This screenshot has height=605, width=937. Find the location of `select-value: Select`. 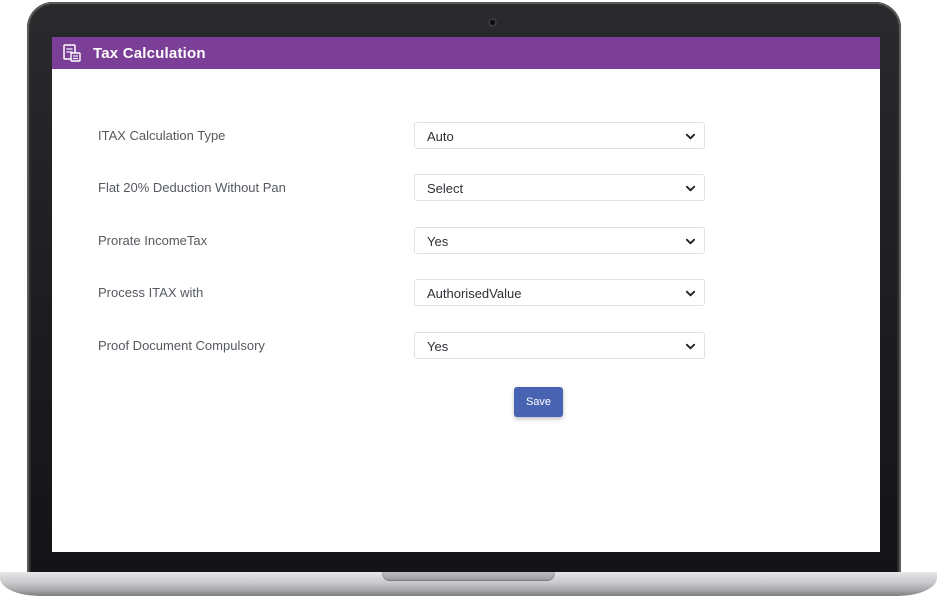

select-value: Select is located at coordinates (445, 188).